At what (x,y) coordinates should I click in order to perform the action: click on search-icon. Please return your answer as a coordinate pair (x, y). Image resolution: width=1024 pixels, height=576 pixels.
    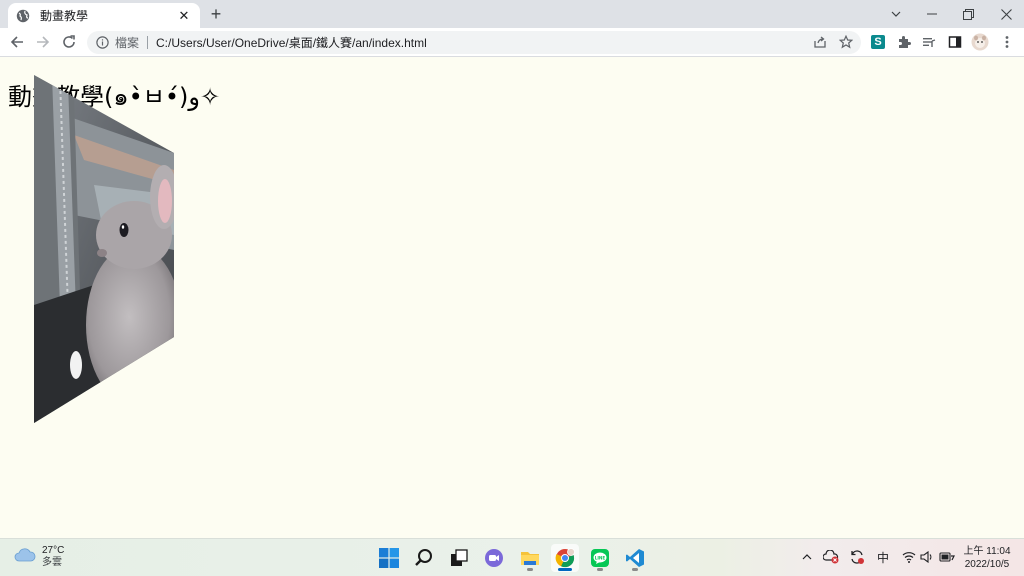
    Looking at the image, I should click on (423, 557).